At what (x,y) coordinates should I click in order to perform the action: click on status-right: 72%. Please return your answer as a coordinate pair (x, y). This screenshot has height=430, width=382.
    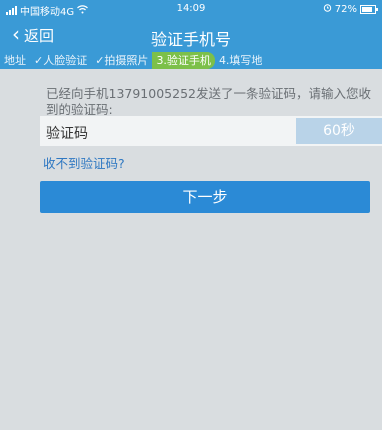
    Looking at the image, I should click on (350, 9).